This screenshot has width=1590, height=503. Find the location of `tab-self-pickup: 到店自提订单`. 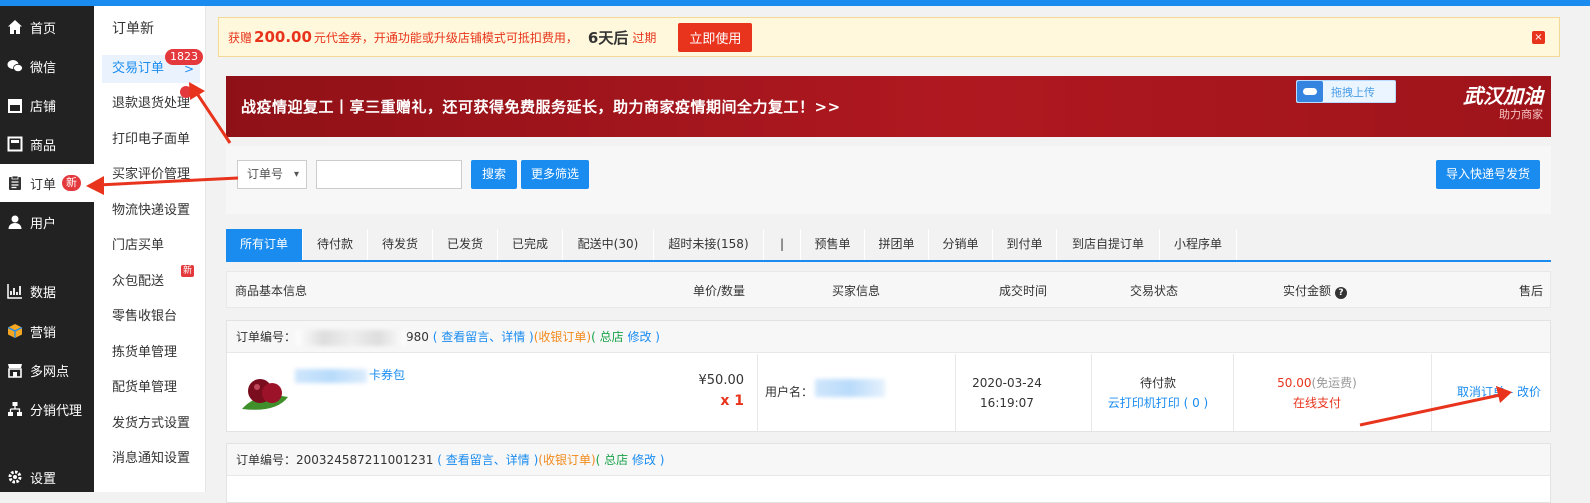

tab-self-pickup: 到店自提订单 is located at coordinates (1108, 244).